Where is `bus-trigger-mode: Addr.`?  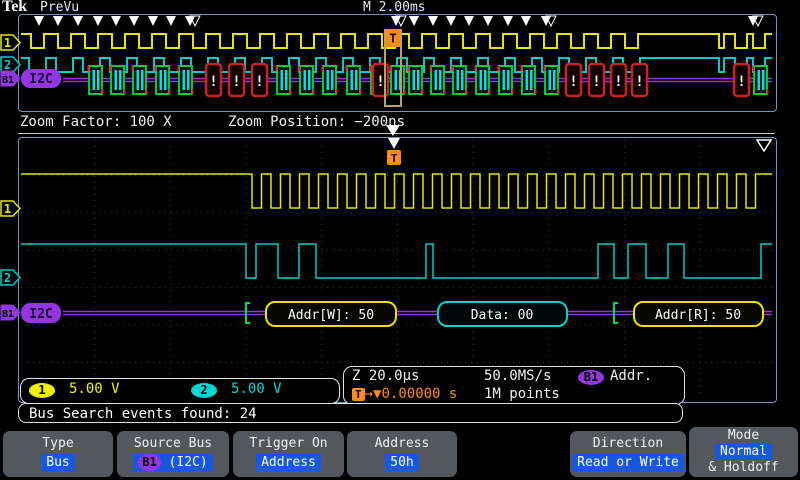
bus-trigger-mode: Addr. is located at coordinates (631, 376).